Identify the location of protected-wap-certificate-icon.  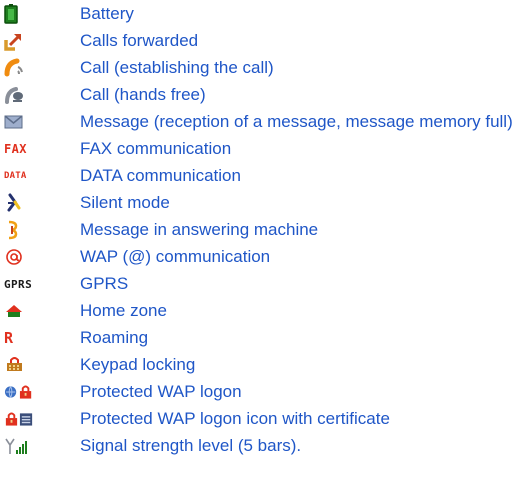
(19, 419).